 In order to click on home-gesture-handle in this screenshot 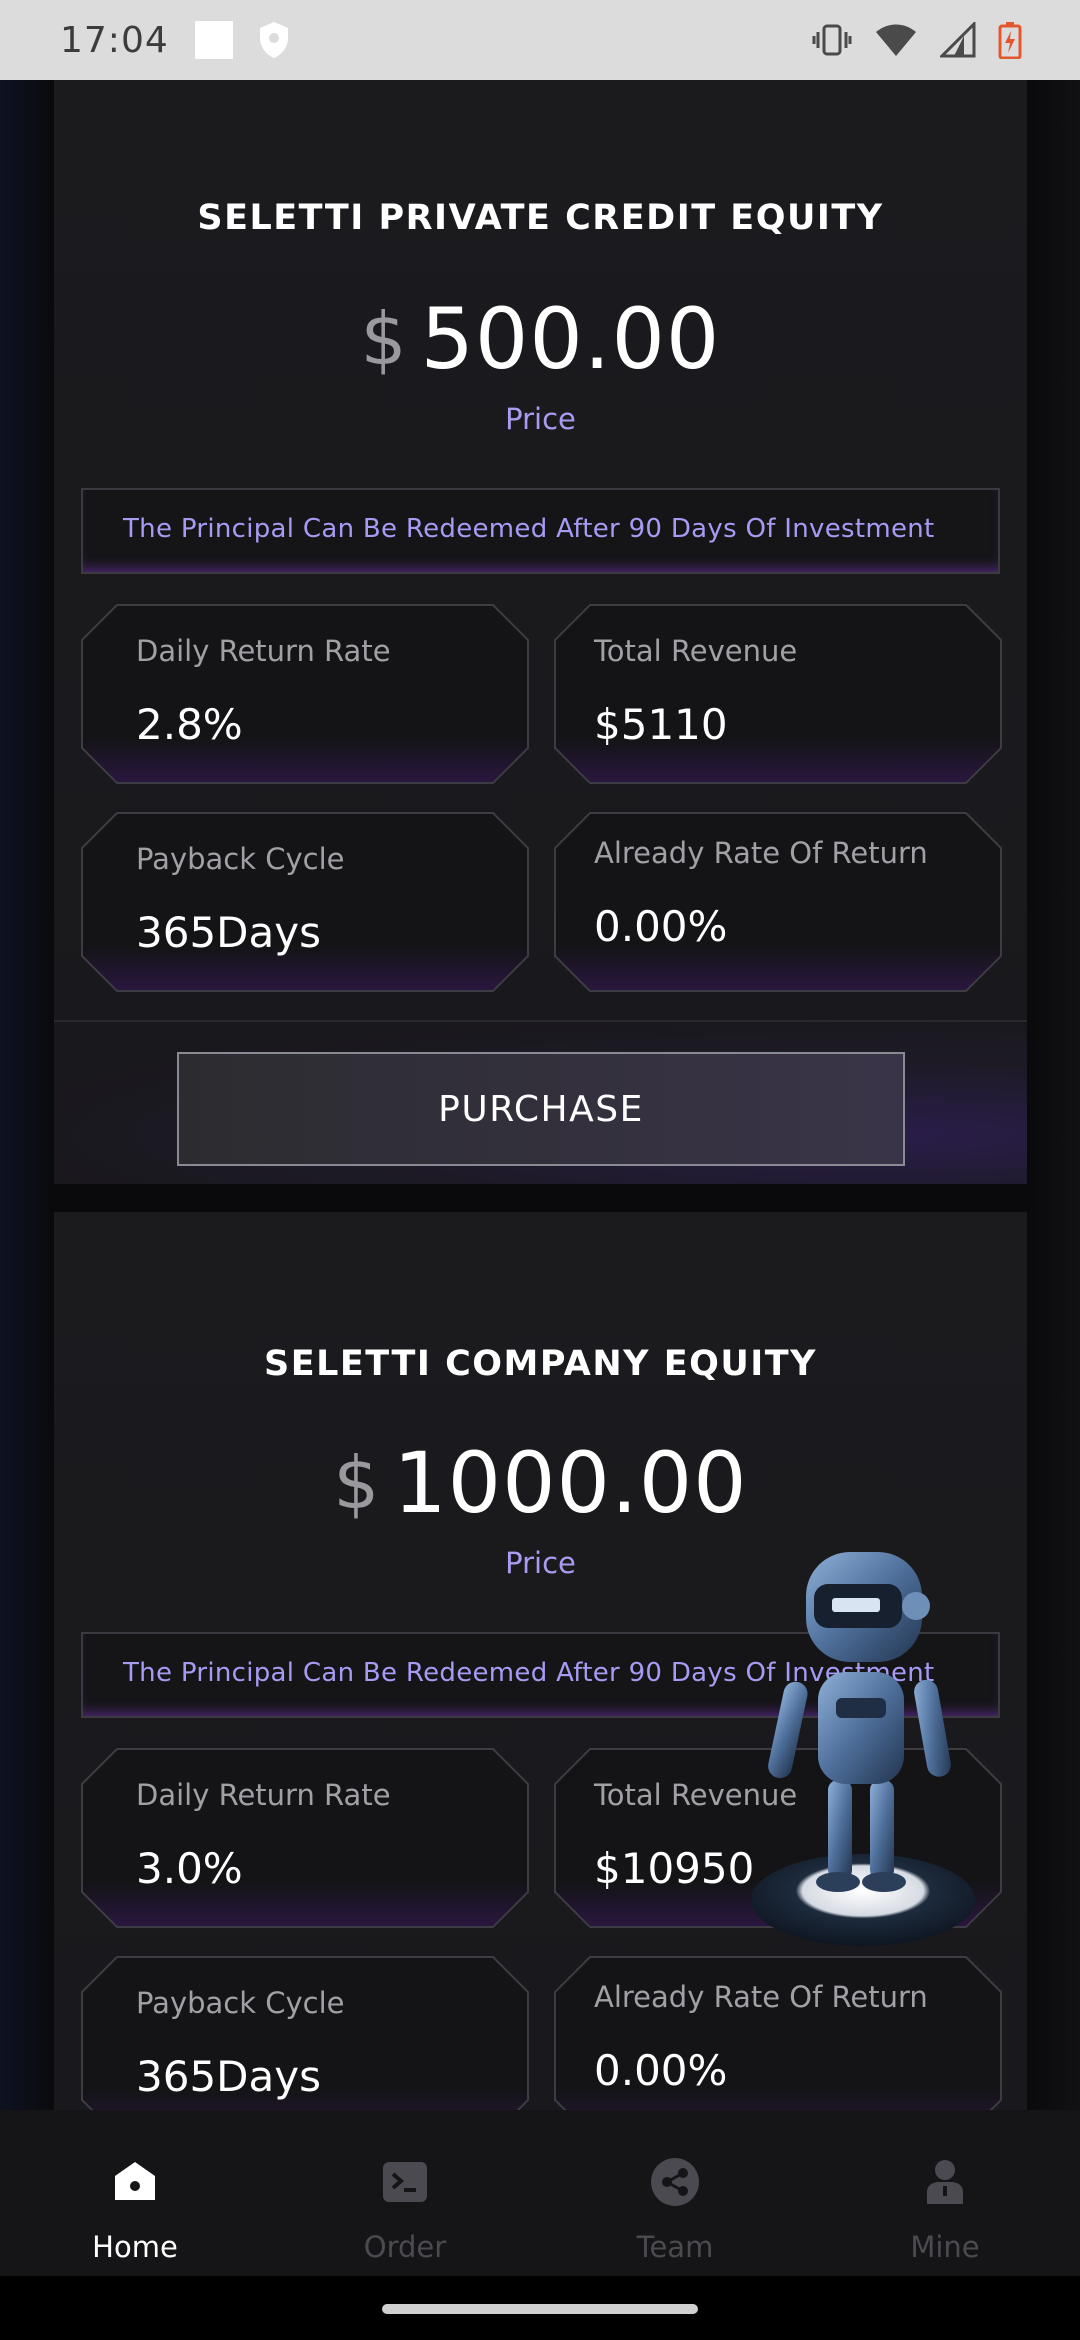, I will do `click(540, 2309)`.